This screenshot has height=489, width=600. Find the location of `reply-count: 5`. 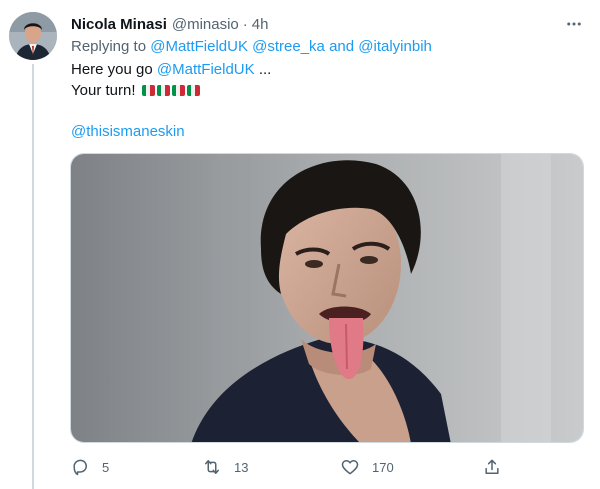

reply-count: 5 is located at coordinates (106, 467).